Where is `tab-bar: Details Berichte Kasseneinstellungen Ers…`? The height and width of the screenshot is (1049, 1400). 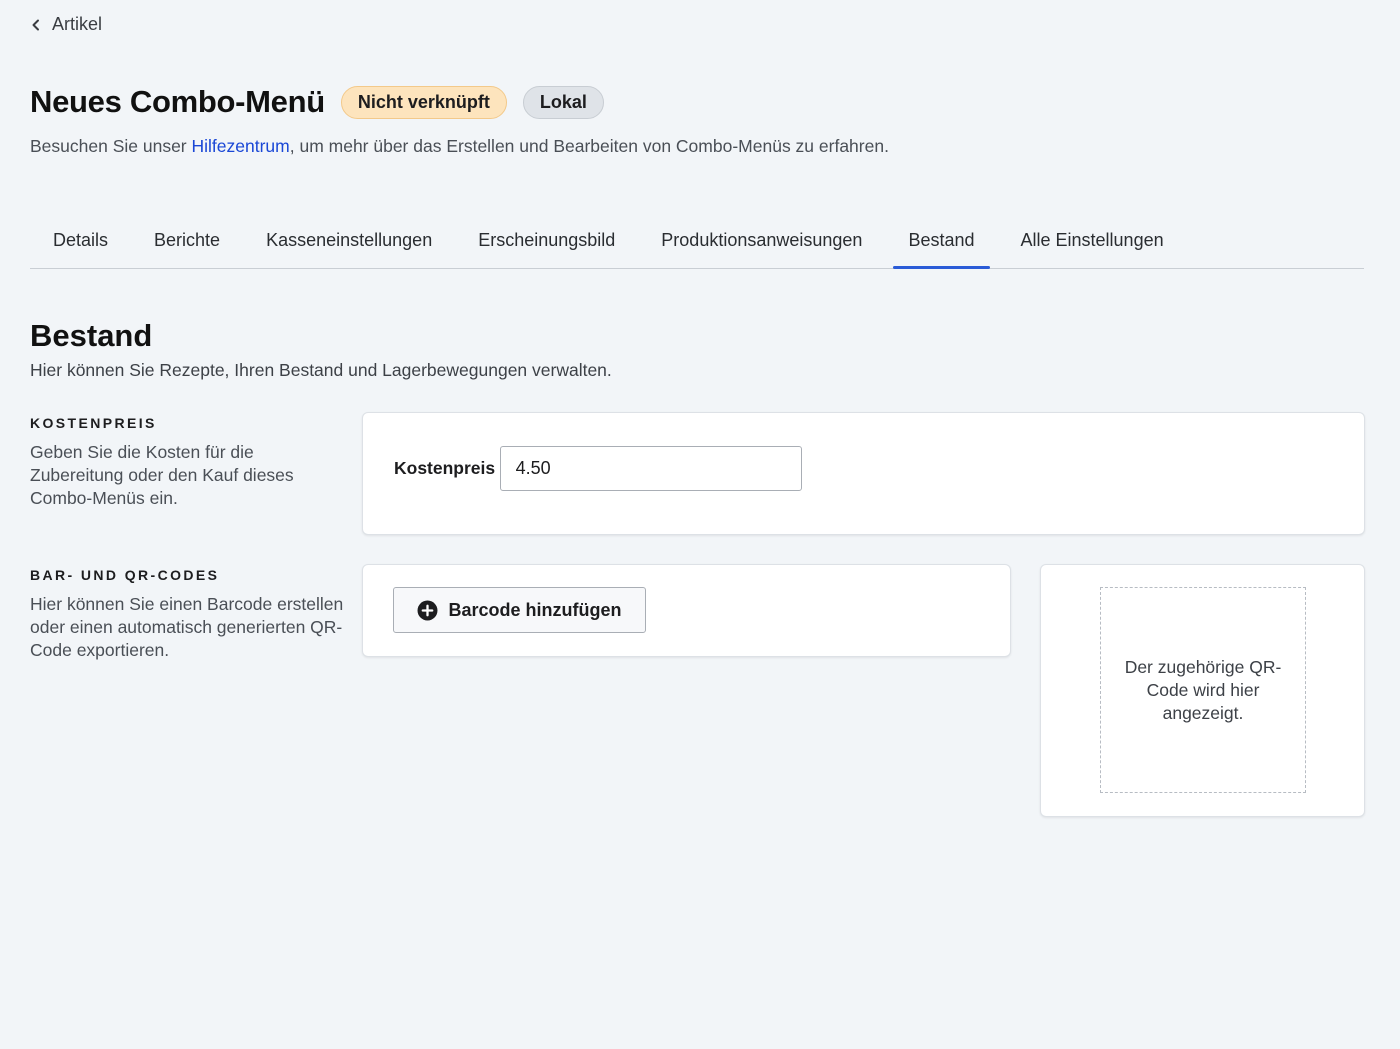 tab-bar: Details Berichte Kasseneinstellungen Ers… is located at coordinates (697, 241).